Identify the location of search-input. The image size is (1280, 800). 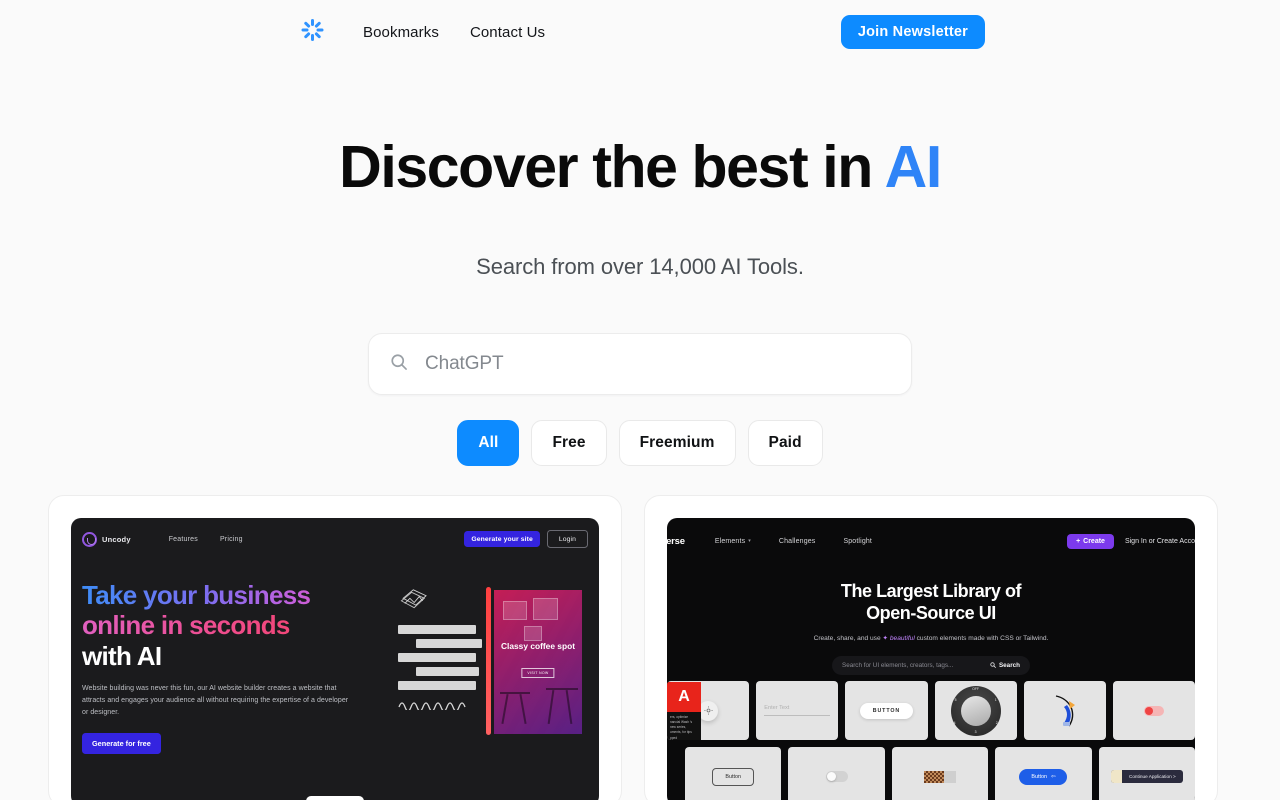
(658, 364).